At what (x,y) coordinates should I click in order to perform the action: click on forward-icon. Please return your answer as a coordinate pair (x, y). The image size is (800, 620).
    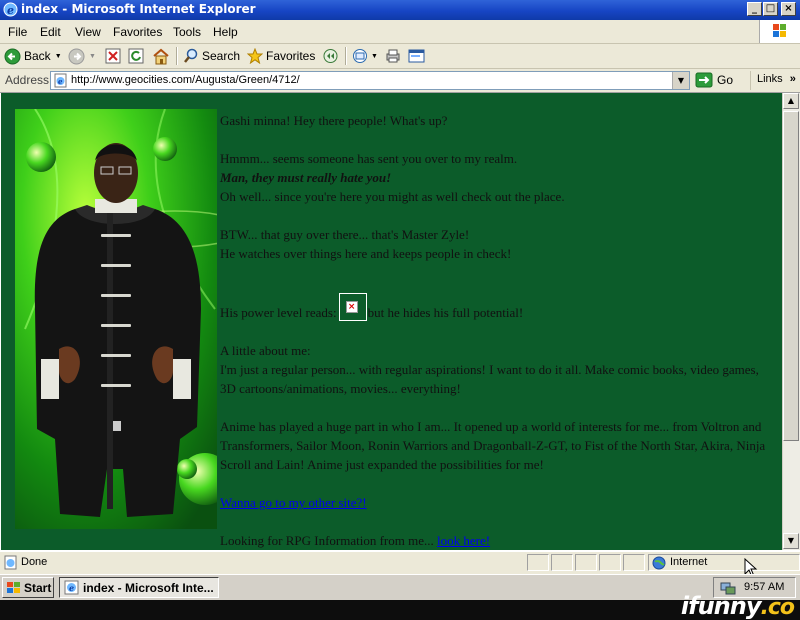
    Looking at the image, I should click on (76, 56).